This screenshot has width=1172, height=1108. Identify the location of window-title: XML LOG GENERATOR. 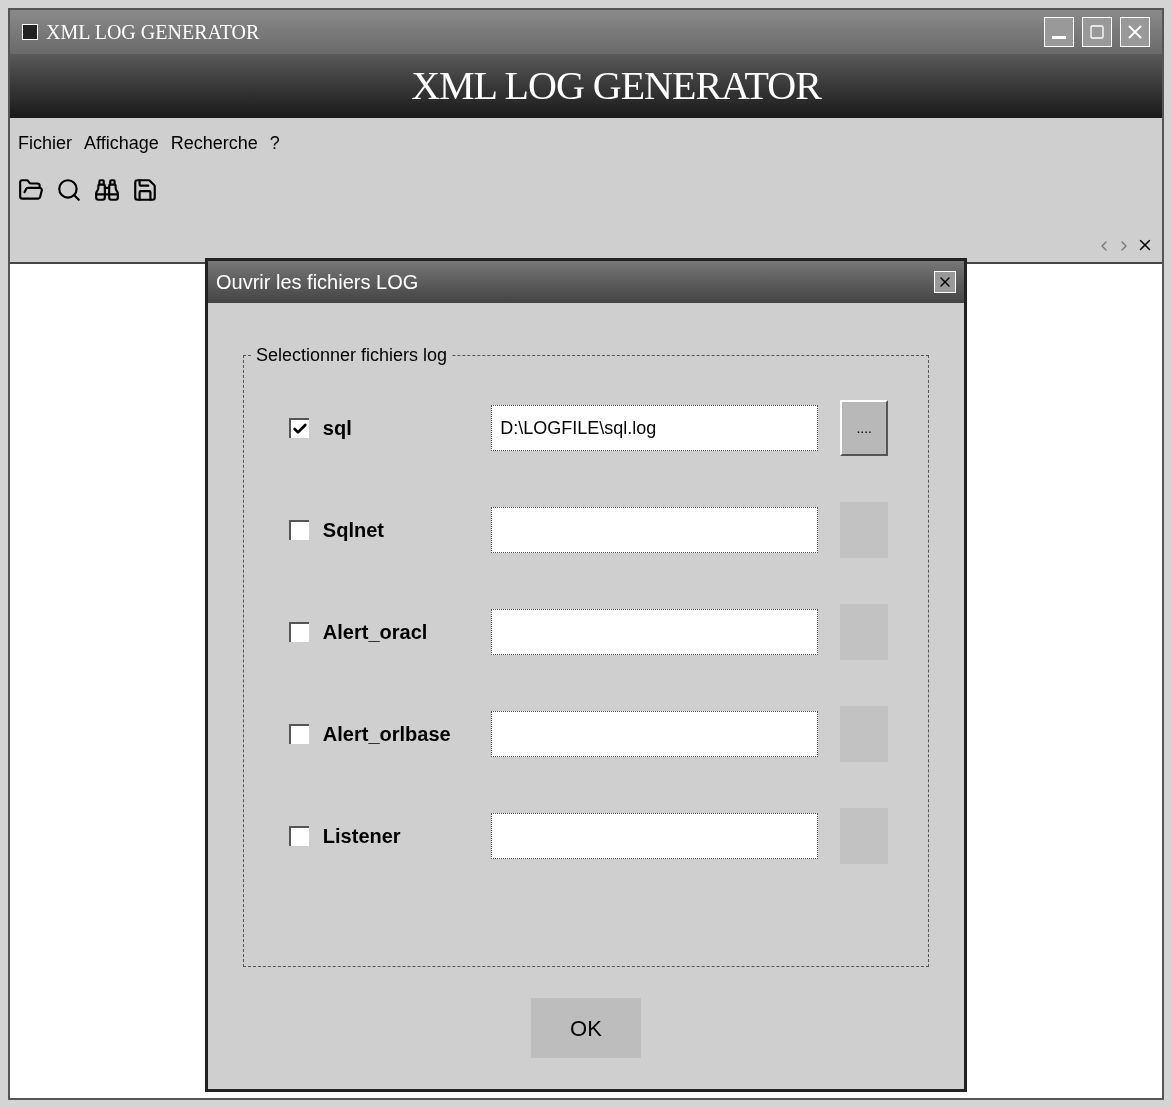
(153, 32).